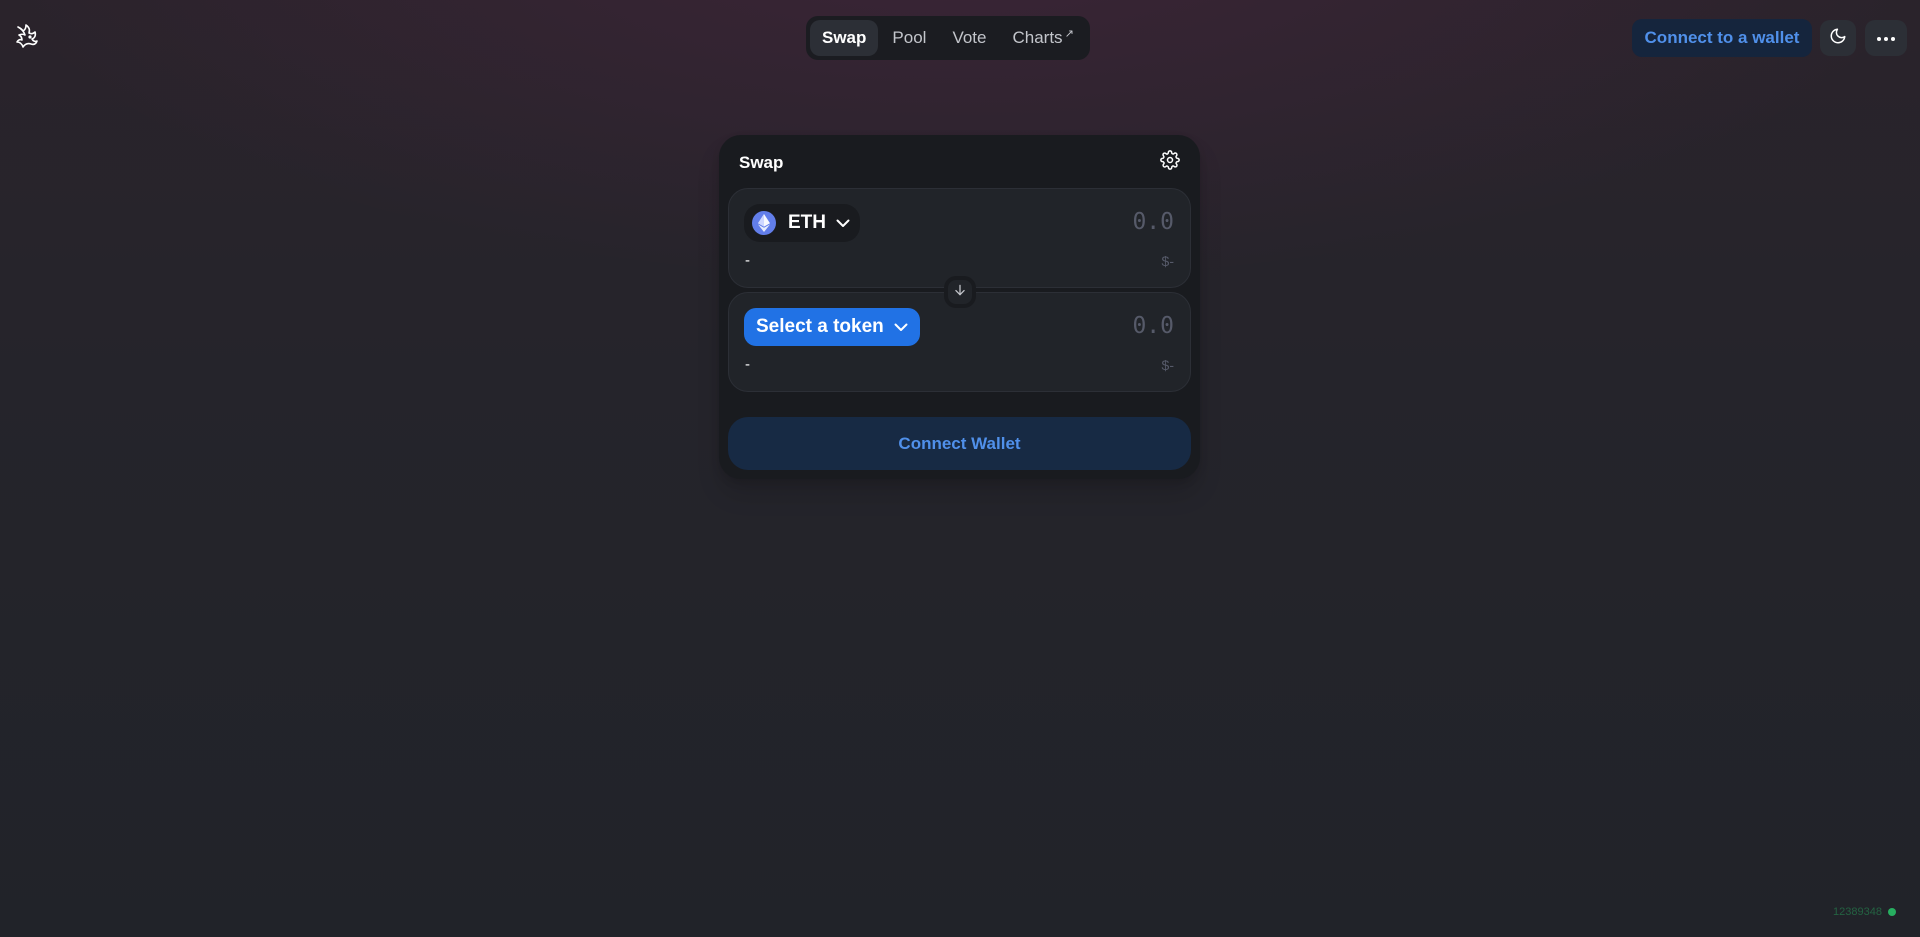  I want to click on external-link-icon: ↗, so click(1069, 34).